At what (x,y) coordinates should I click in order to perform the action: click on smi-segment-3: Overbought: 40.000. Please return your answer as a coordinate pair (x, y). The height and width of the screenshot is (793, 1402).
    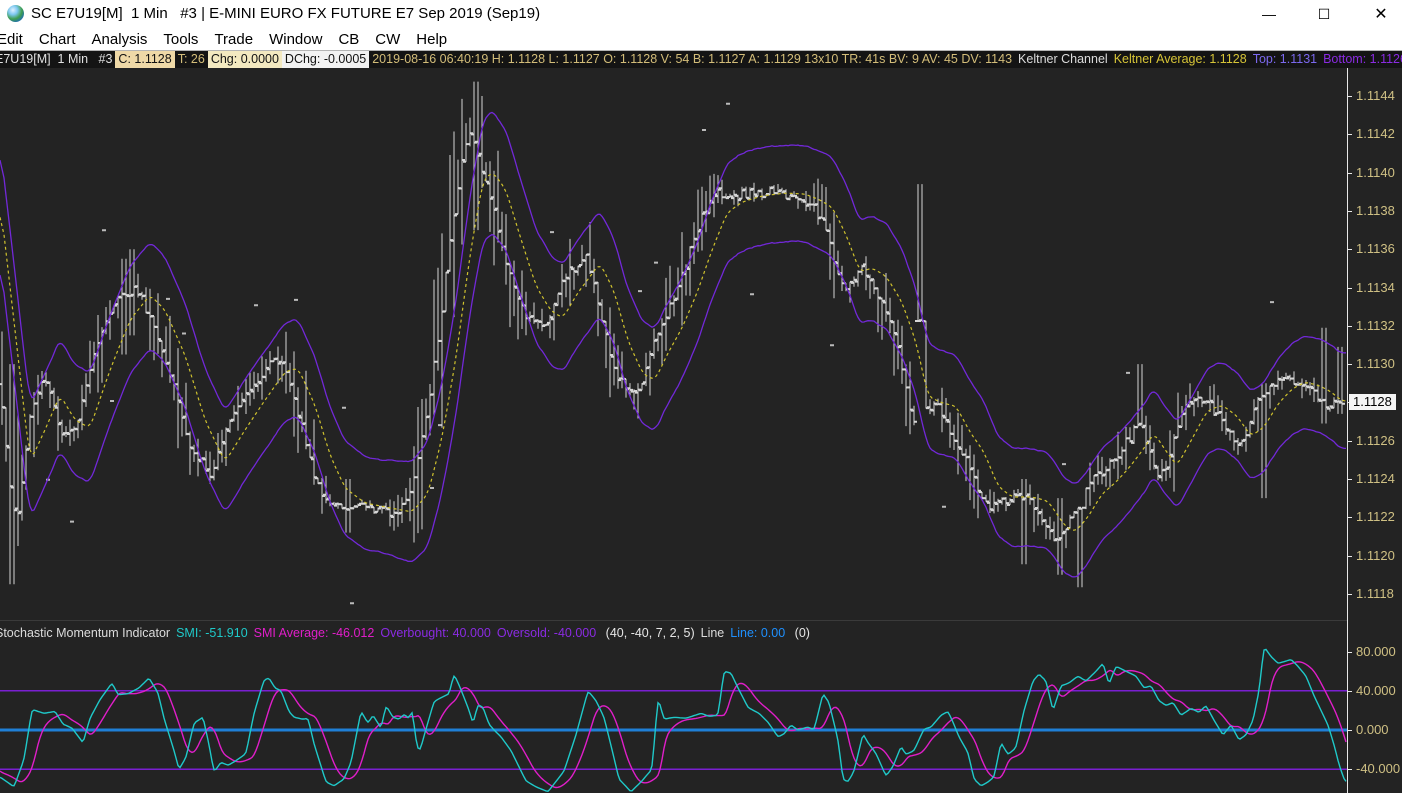
    Looking at the image, I should click on (435, 633).